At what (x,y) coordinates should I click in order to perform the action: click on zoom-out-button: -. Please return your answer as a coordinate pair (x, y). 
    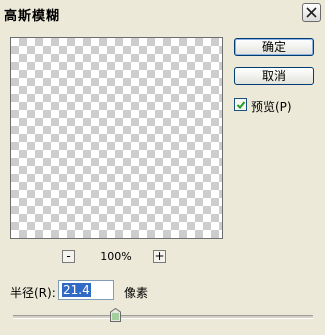
    Looking at the image, I should click on (68, 256).